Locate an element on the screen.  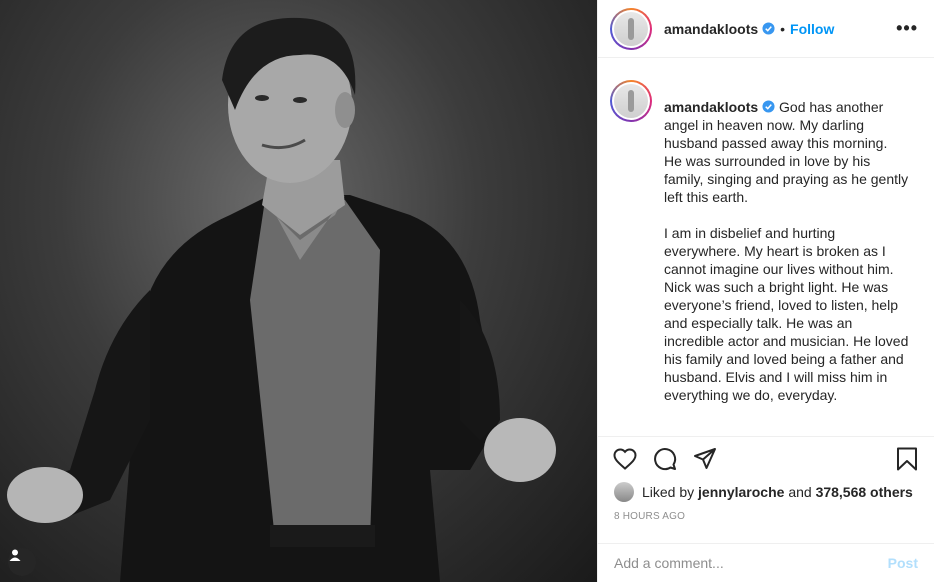
post-header: amandakloots • Follow ••• is located at coordinates (766, 29).